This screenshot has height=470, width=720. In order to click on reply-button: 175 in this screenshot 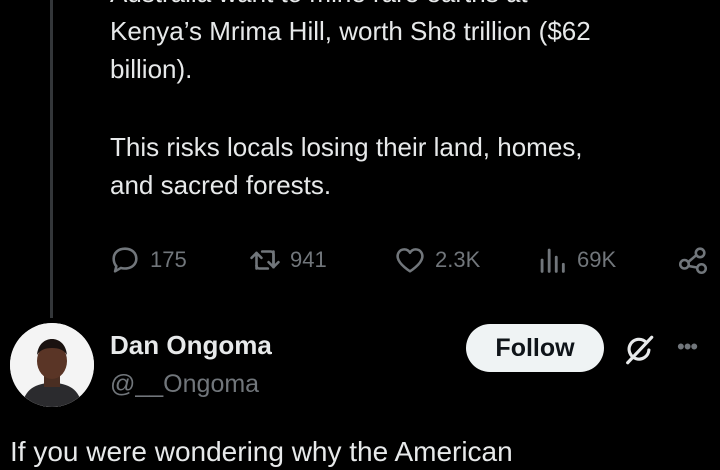, I will do `click(147, 260)`.